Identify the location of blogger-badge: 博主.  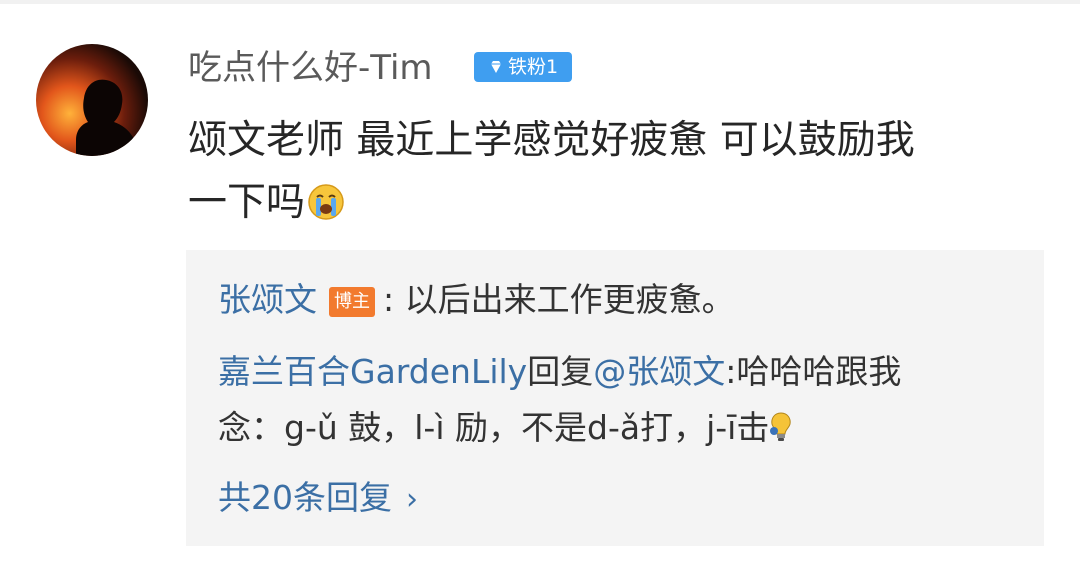
(352, 302).